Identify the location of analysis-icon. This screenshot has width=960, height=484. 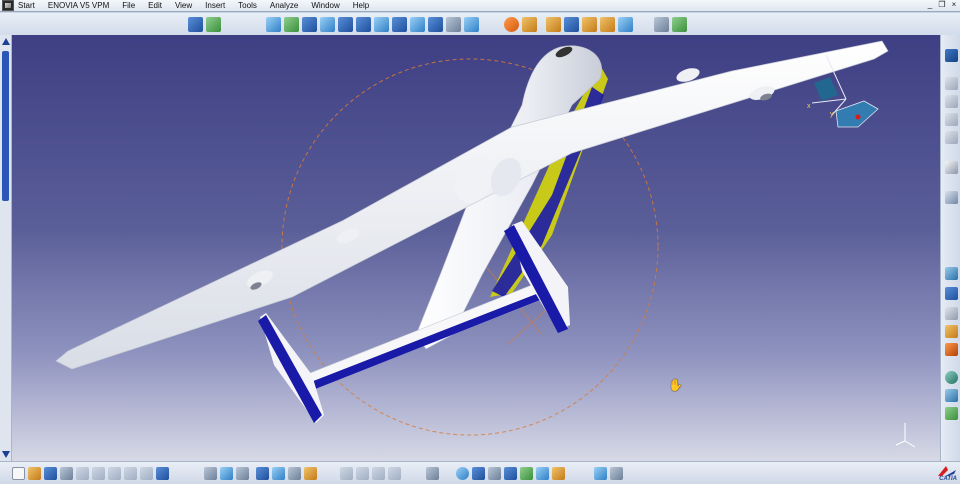
(529, 24).